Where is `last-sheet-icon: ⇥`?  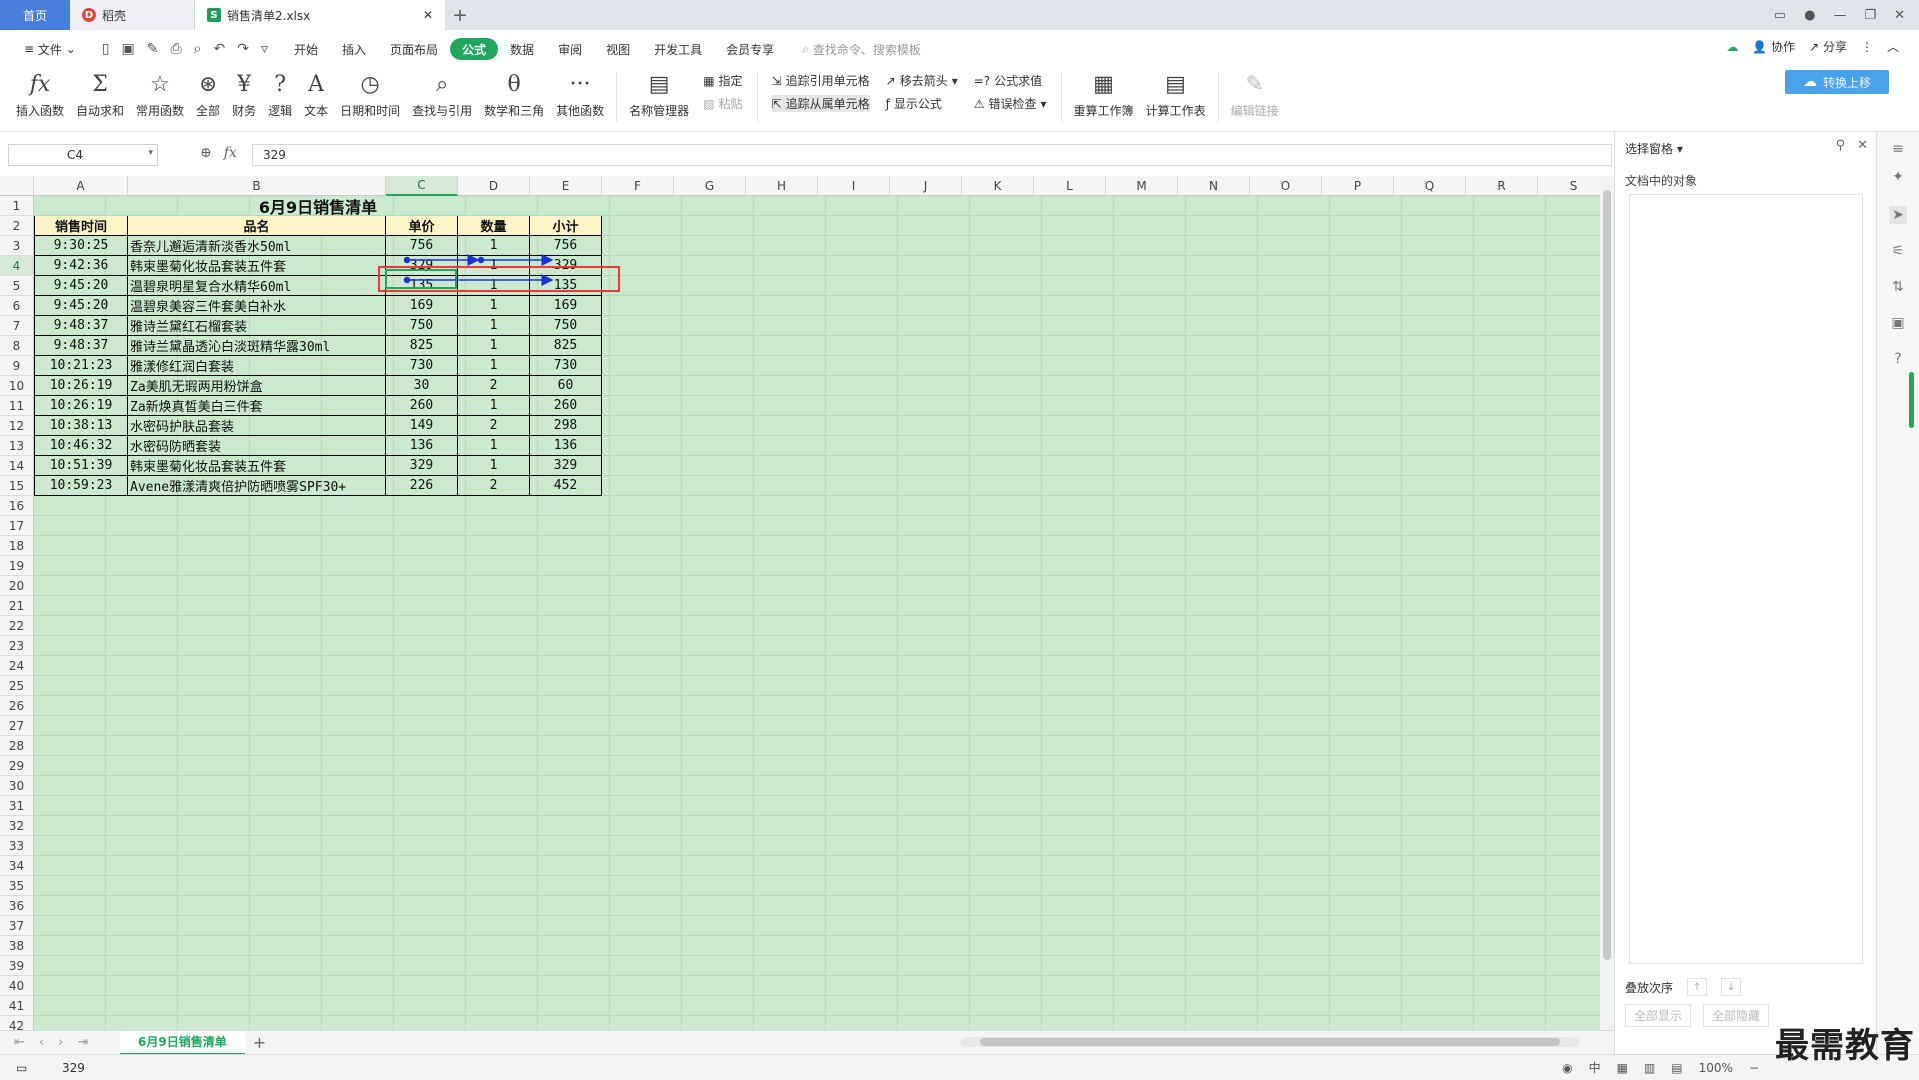
last-sheet-icon: ⇥ is located at coordinates (82, 1042).